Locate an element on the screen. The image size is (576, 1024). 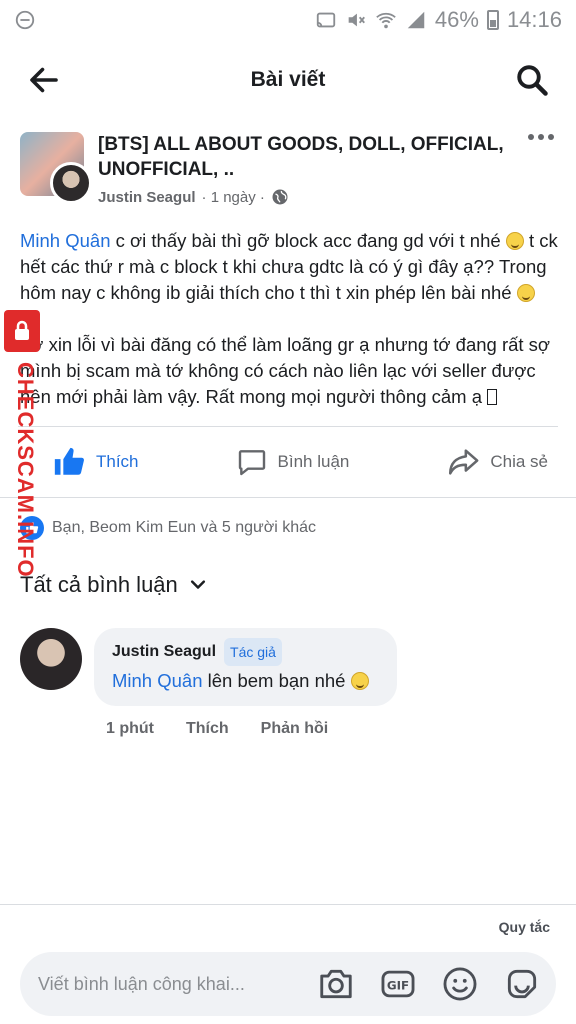
app-header: Bài viết is located at coordinates (288, 80).